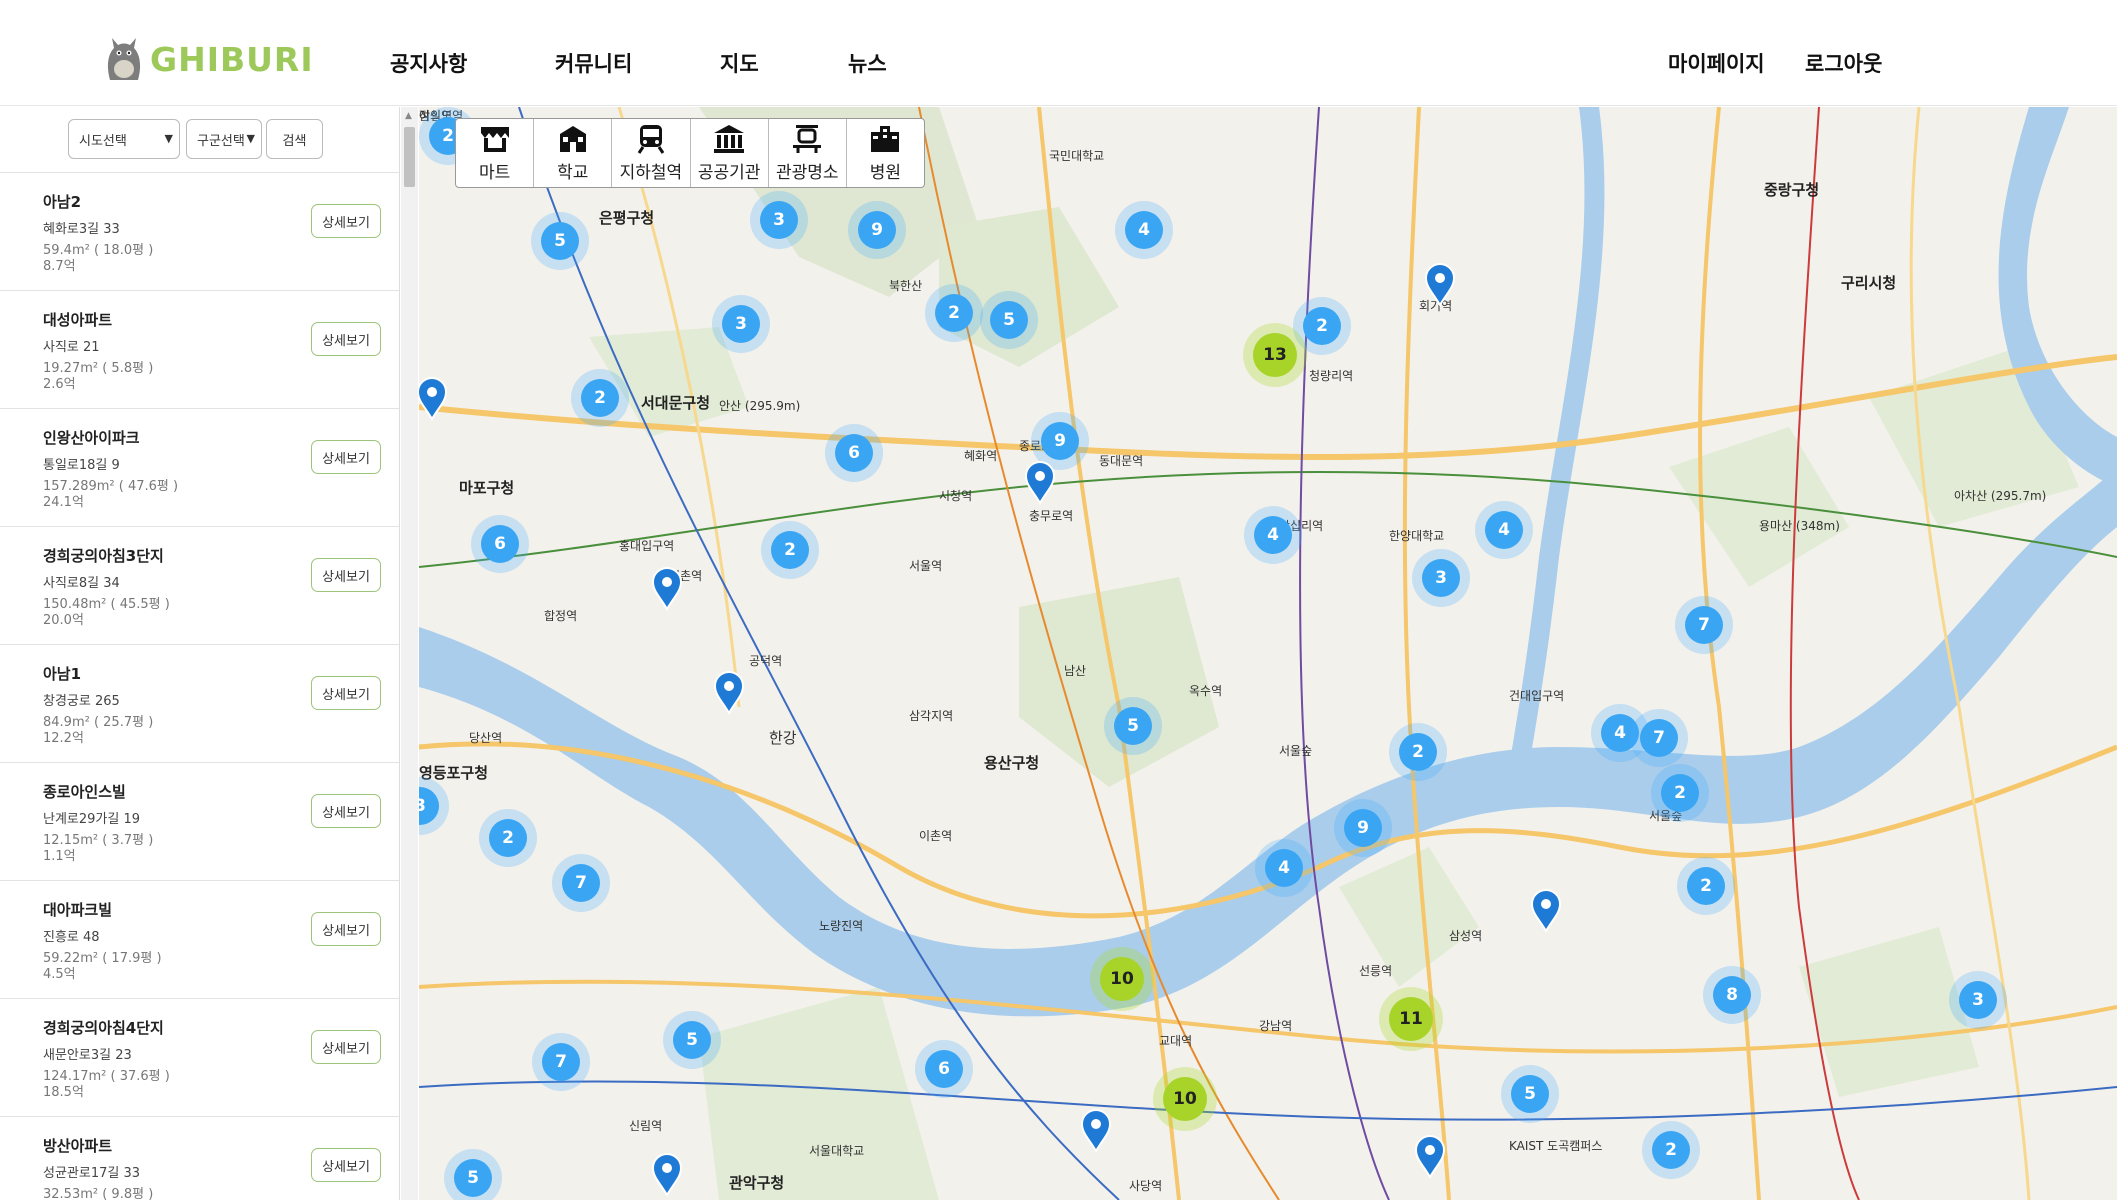 The width and height of the screenshot is (2117, 1200). What do you see at coordinates (651, 153) in the screenshot?
I see `category-subway: 지하철역` at bounding box center [651, 153].